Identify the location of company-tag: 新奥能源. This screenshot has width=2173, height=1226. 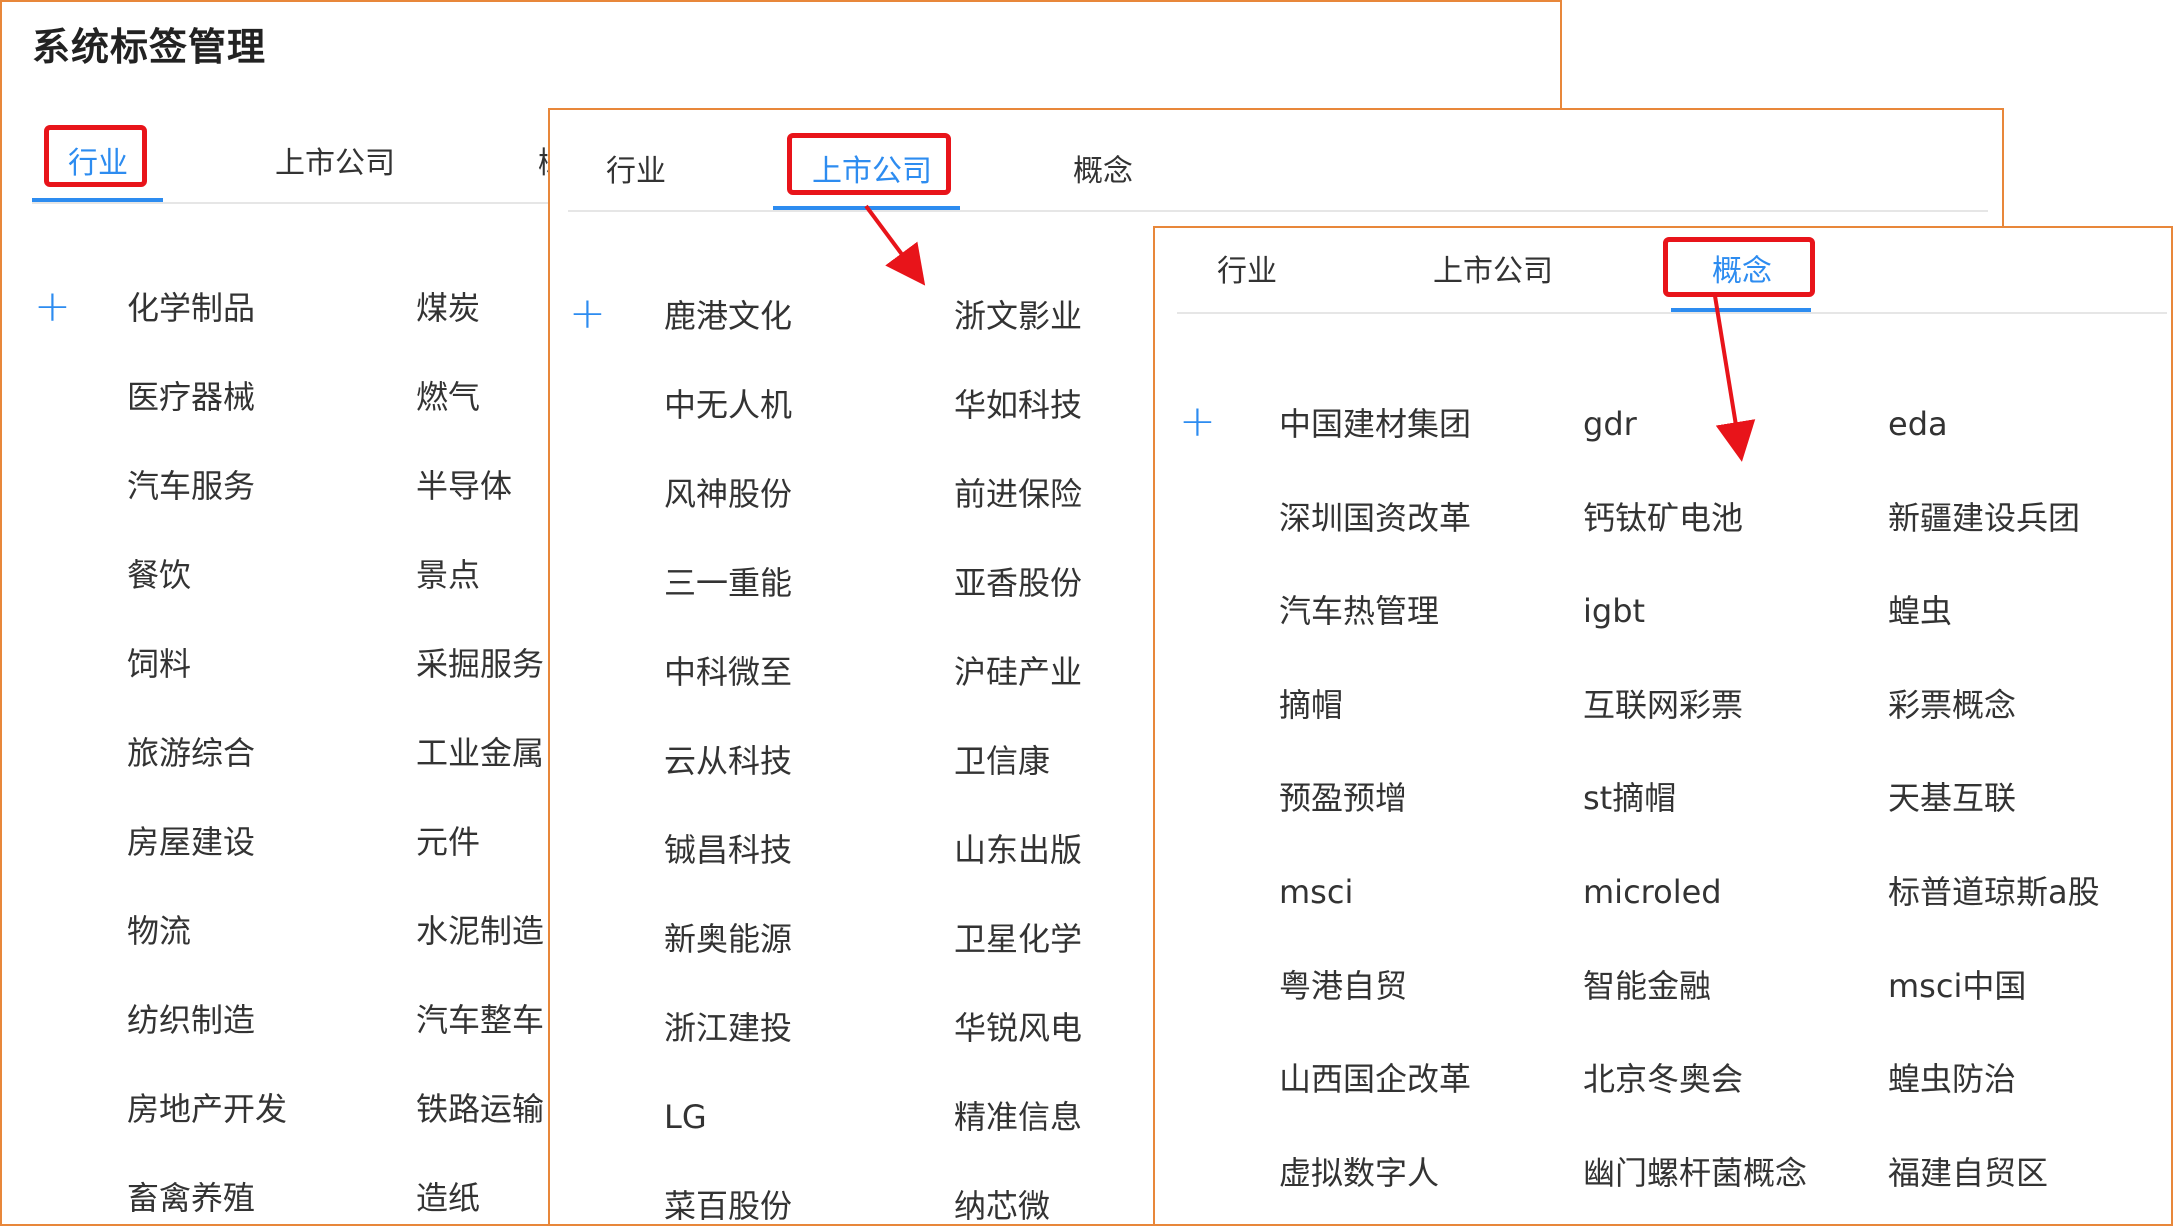
(728, 939).